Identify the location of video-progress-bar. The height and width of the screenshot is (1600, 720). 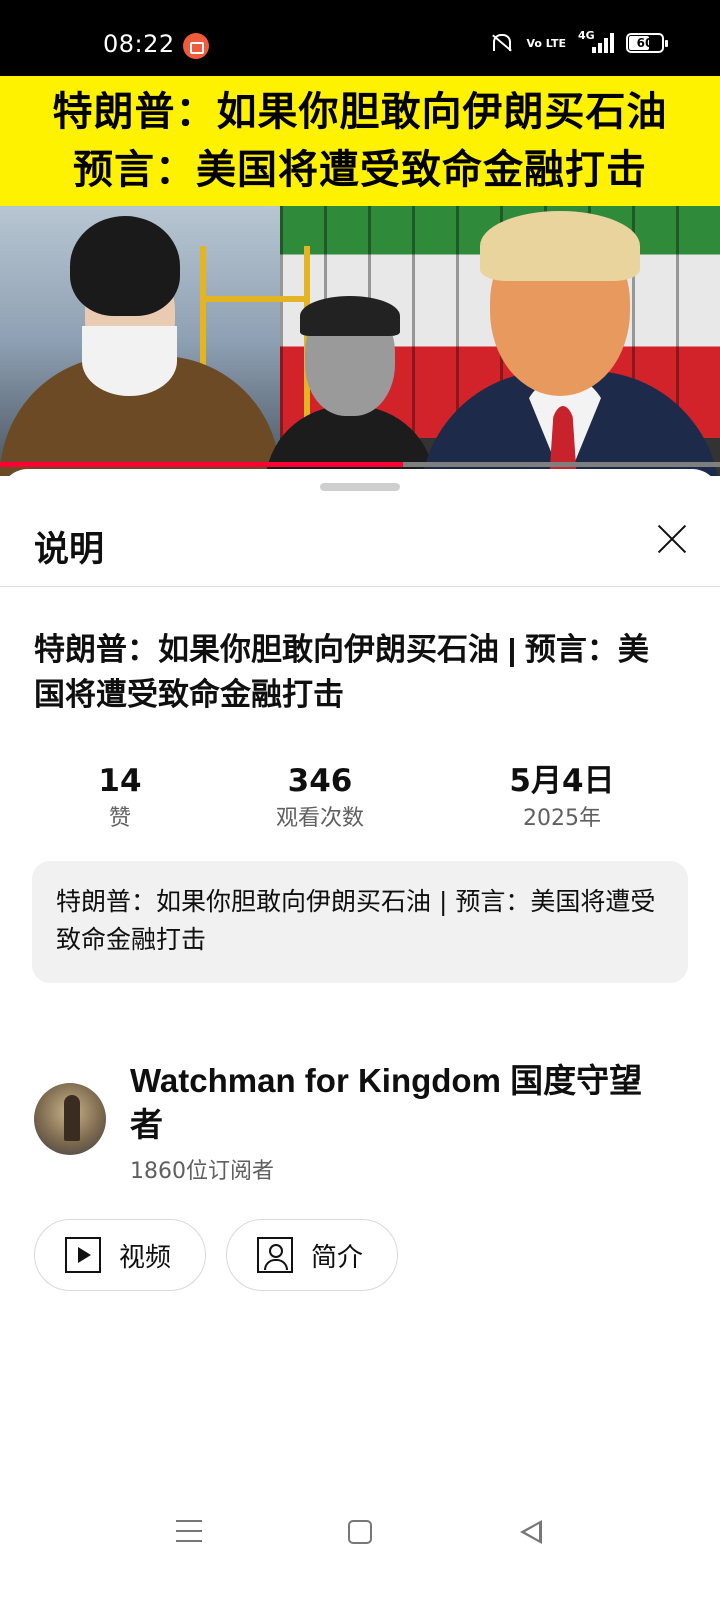
(360, 464).